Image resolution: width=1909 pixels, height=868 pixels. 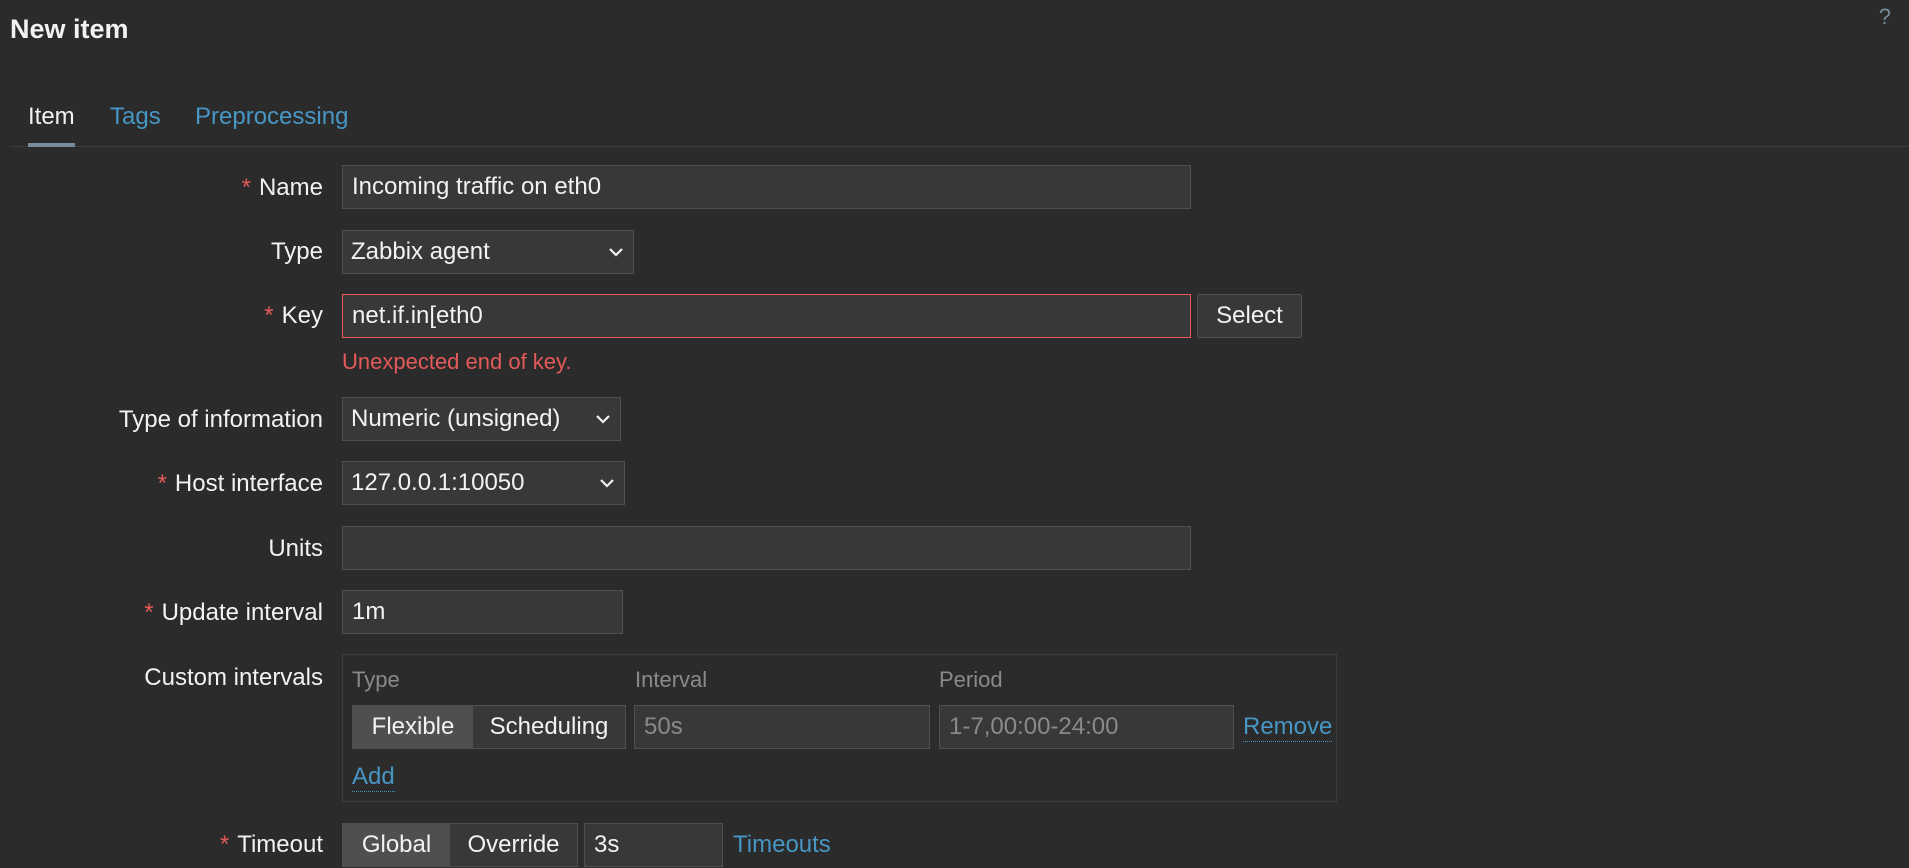 What do you see at coordinates (248, 483) in the screenshot?
I see `host-interface-label-text: Host interface` at bounding box center [248, 483].